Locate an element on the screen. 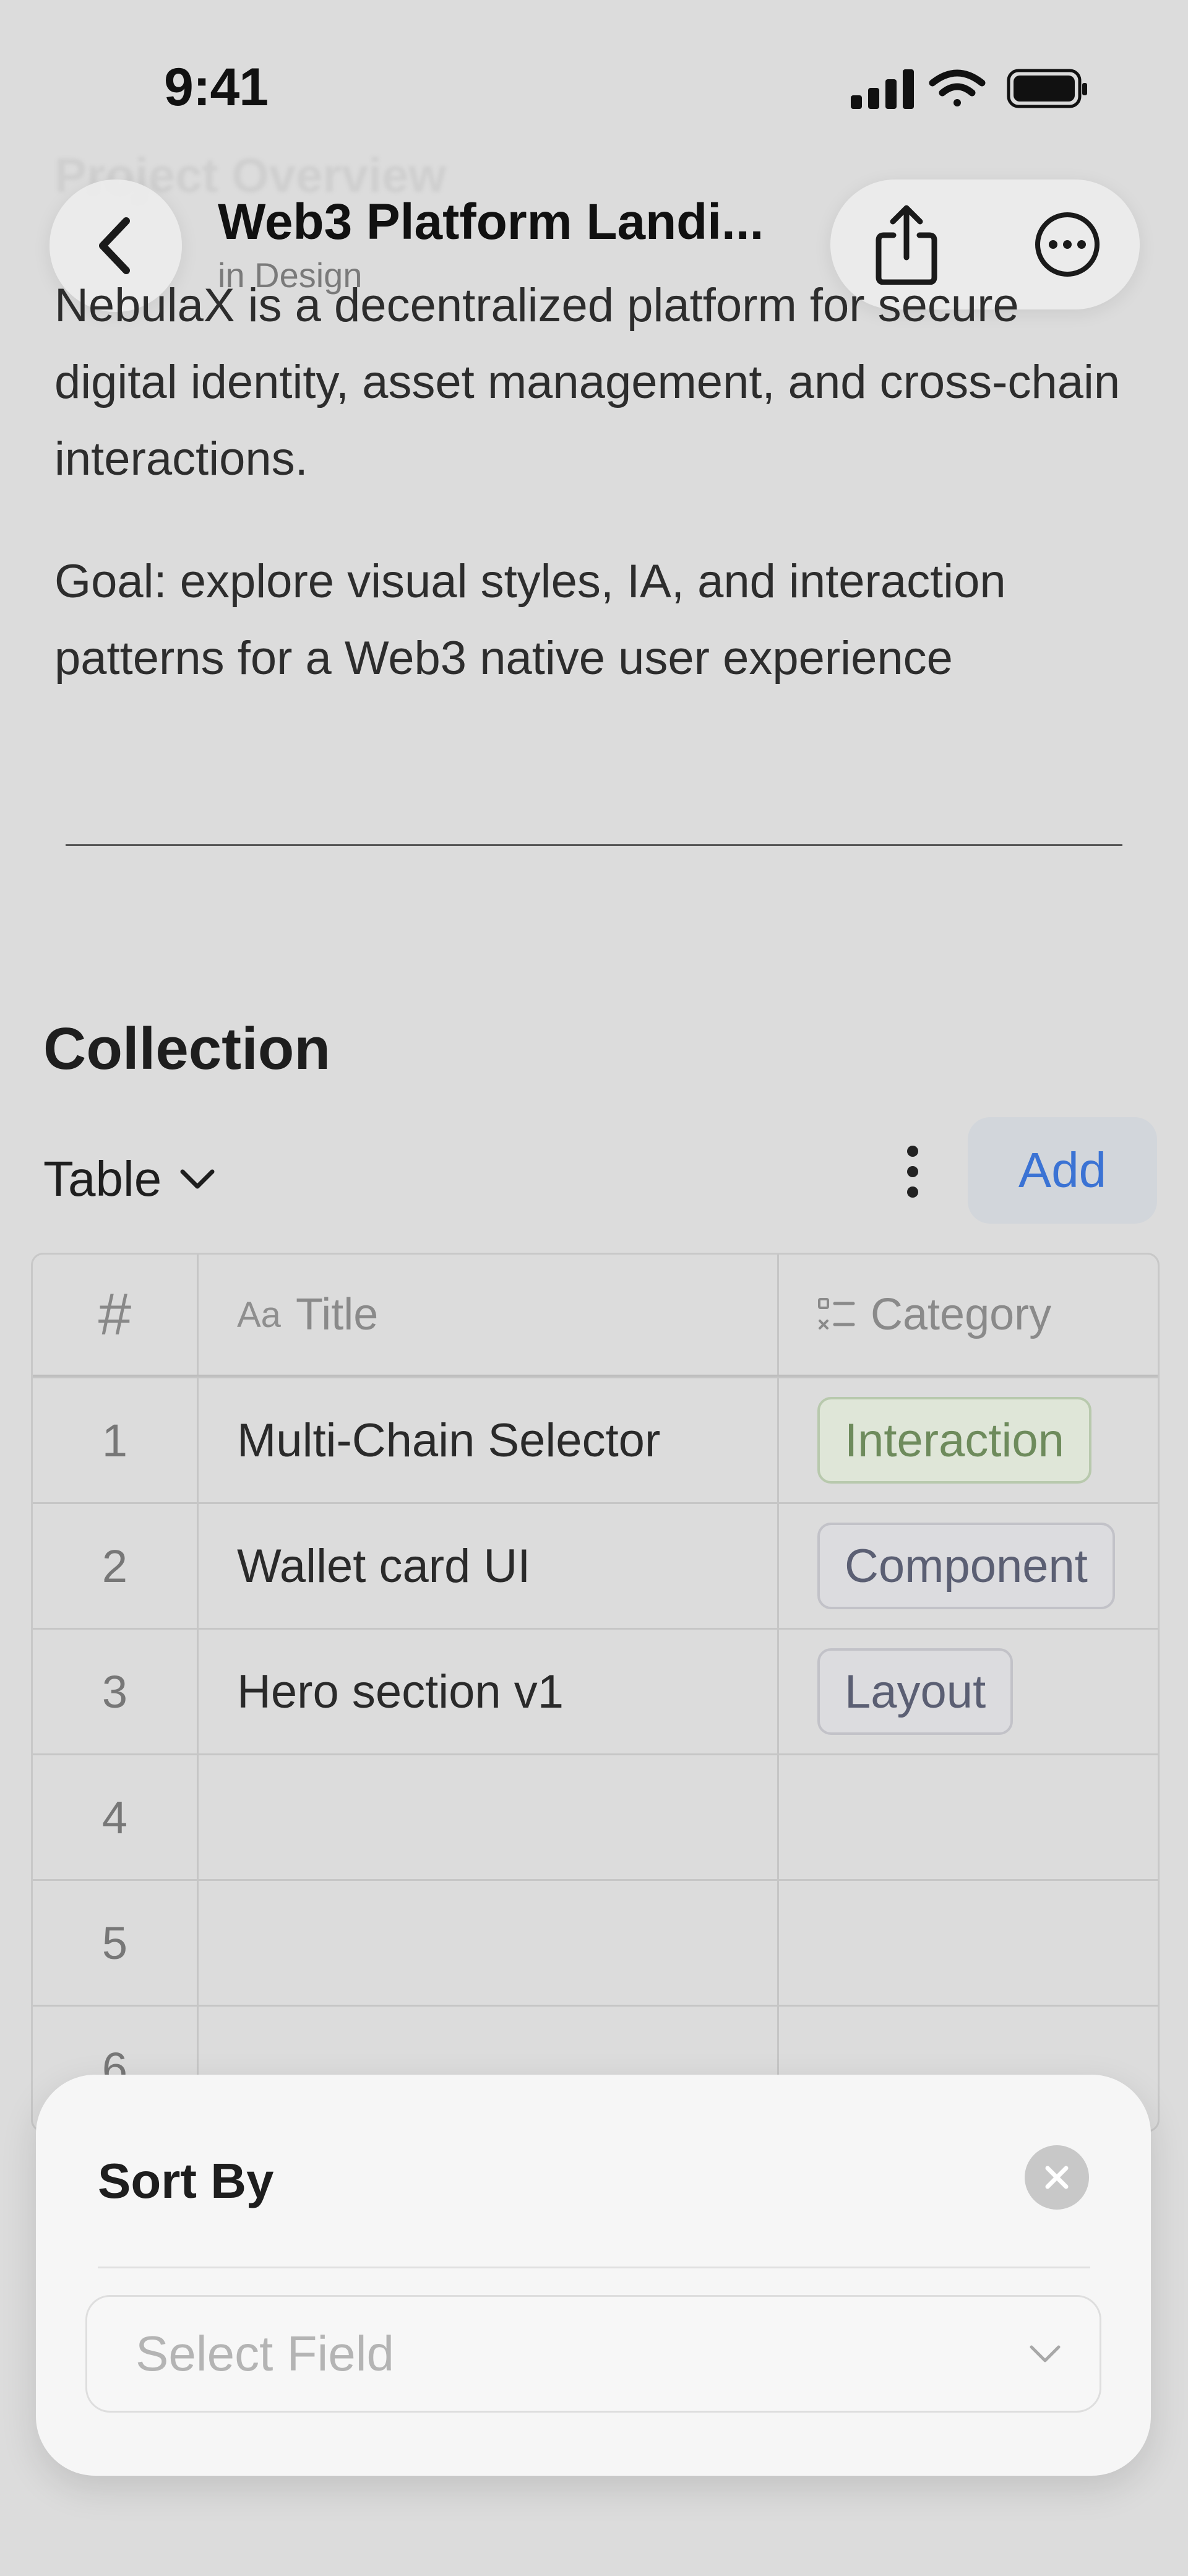 The height and width of the screenshot is (2576, 1188). table-row: 2 Wallet card UI Component is located at coordinates (595, 1565).